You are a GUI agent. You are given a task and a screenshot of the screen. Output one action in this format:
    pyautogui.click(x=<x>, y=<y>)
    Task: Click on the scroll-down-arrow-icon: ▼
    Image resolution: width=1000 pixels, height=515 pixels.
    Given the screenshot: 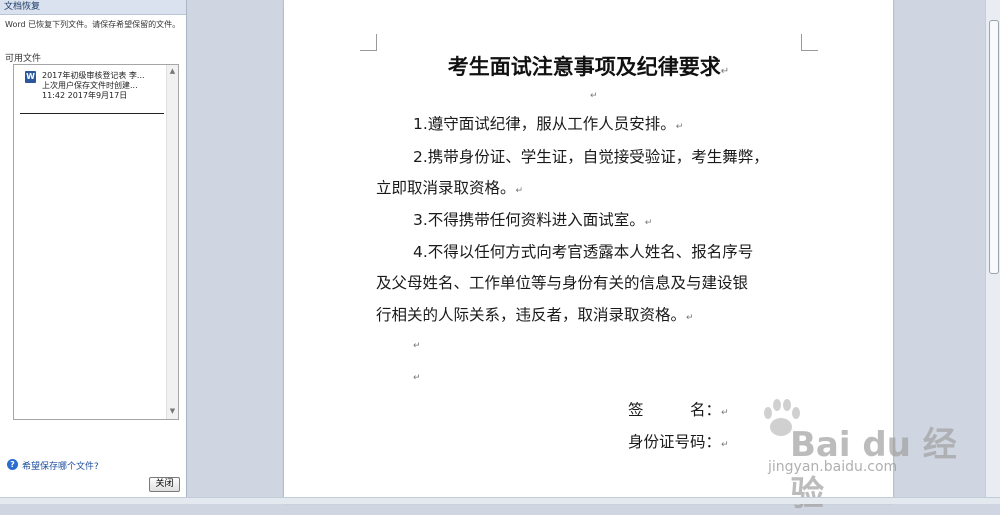 What is the action you would take?
    pyautogui.click(x=172, y=411)
    